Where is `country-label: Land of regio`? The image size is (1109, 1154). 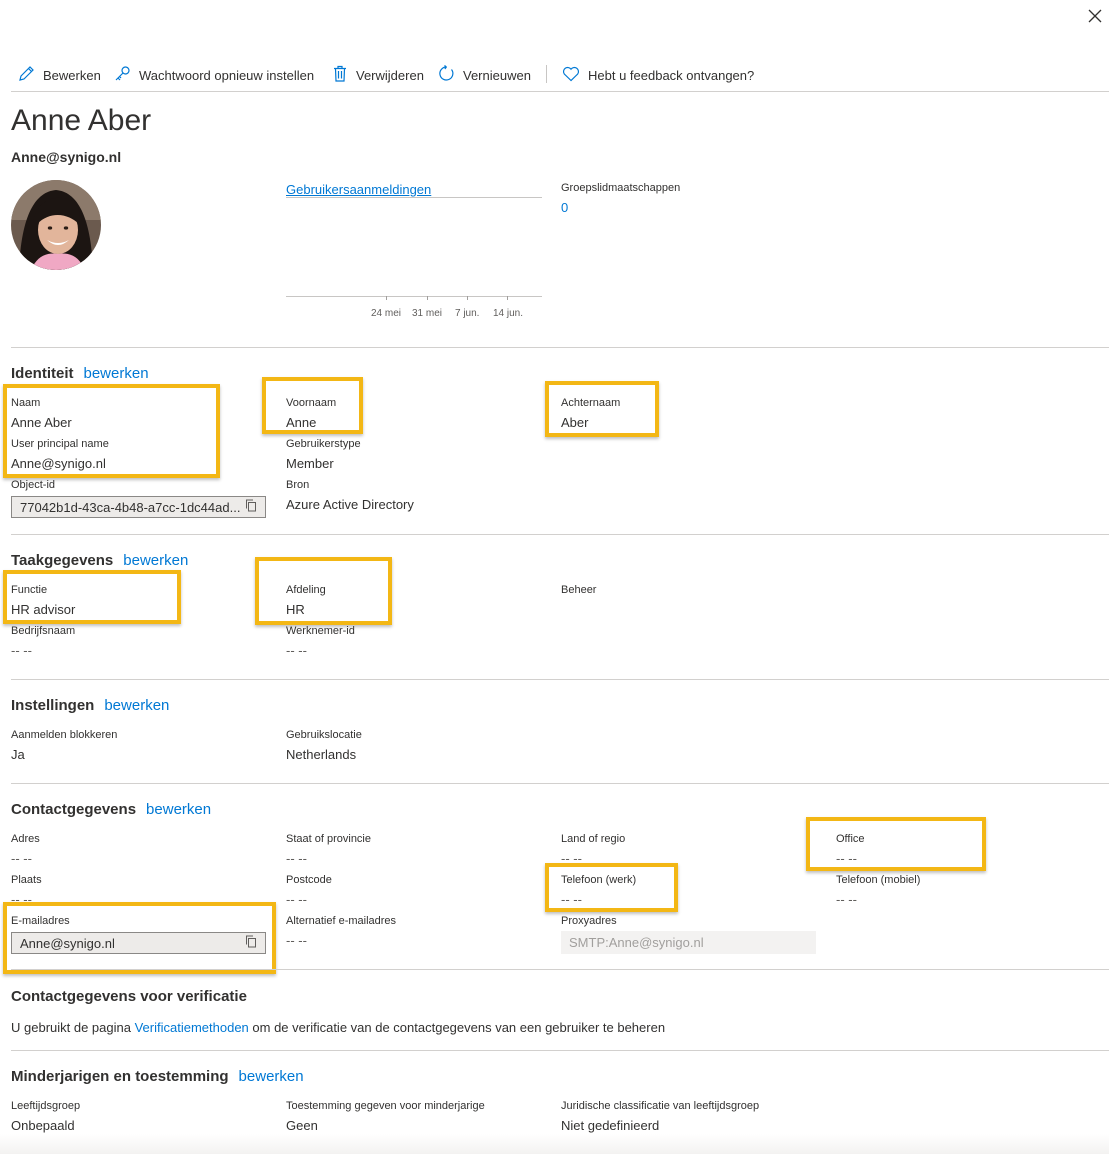
country-label: Land of regio is located at coordinates (593, 839).